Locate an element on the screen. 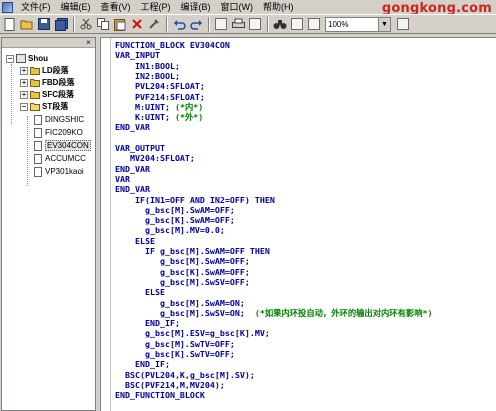 Image resolution: width=496 pixels, height=411 pixels. code-line: END_FUNCTION_BLOCK is located at coordinates (160, 395).